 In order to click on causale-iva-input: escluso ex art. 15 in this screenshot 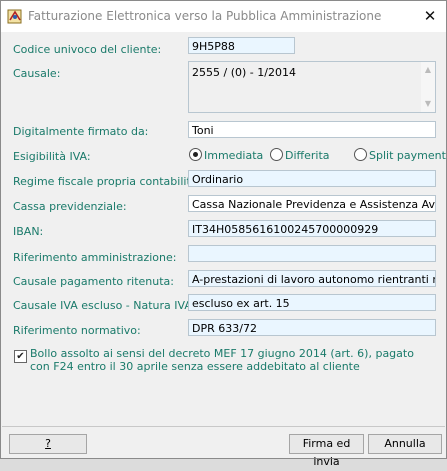, I will do `click(312, 302)`.